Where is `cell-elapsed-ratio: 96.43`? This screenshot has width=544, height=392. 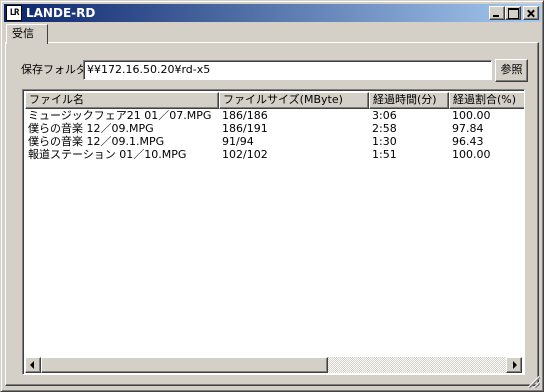
cell-elapsed-ratio: 96.43 is located at coordinates (468, 141).